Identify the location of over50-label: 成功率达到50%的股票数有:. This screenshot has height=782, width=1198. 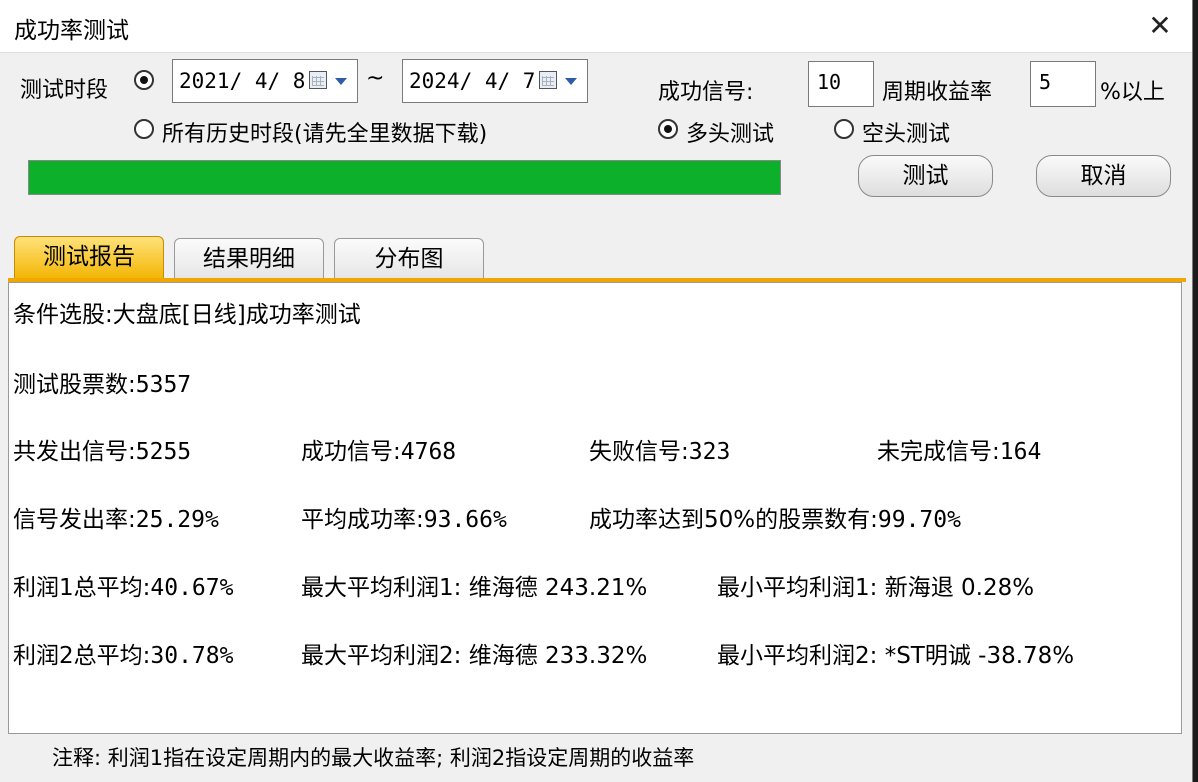
(733, 520).